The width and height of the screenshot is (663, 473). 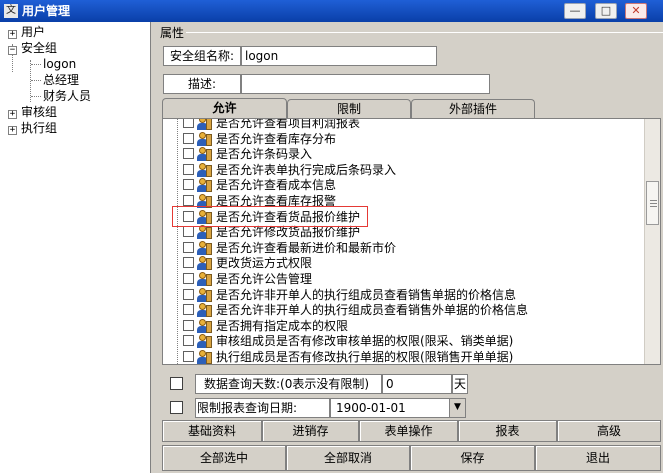 I want to click on query-days-row: 数据查询天数:(0表示没有限制) 0 天, so click(x=411, y=384).